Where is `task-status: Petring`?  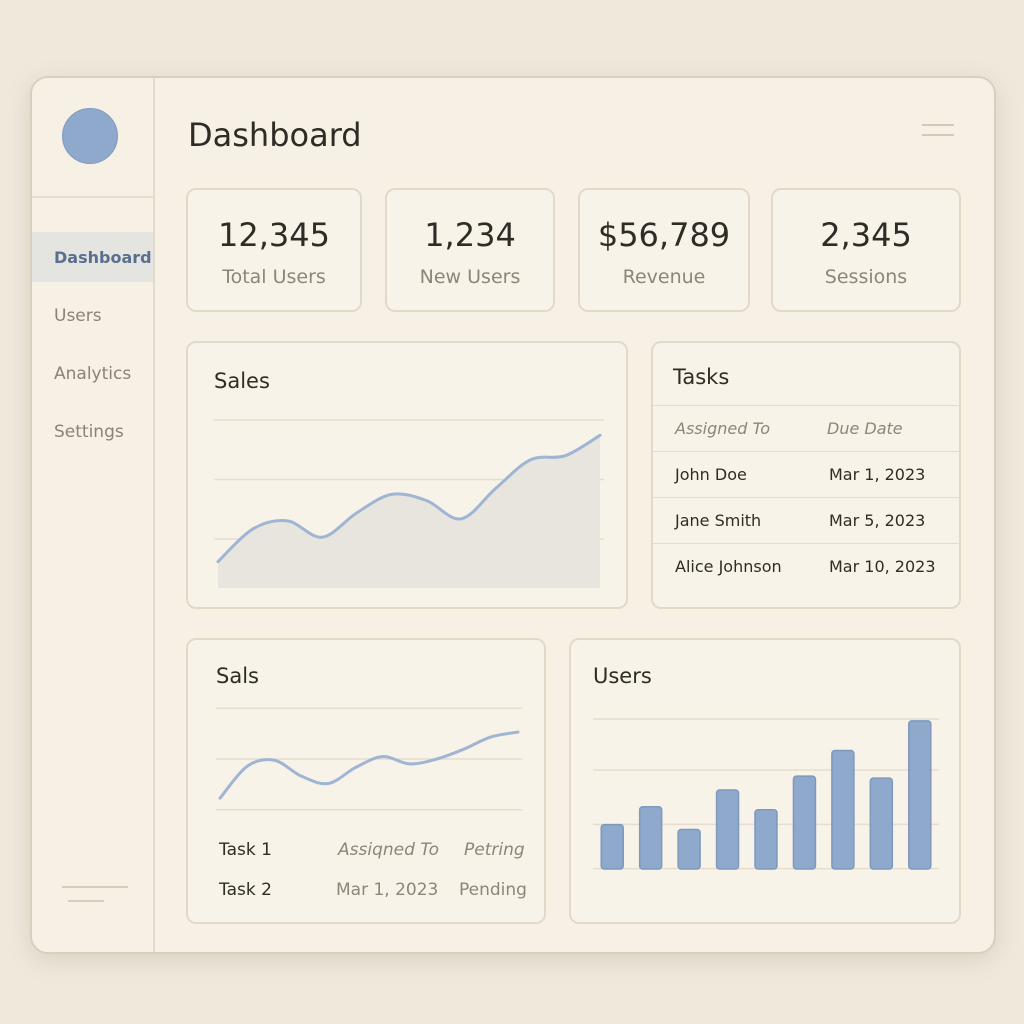 task-status: Petring is located at coordinates (494, 850).